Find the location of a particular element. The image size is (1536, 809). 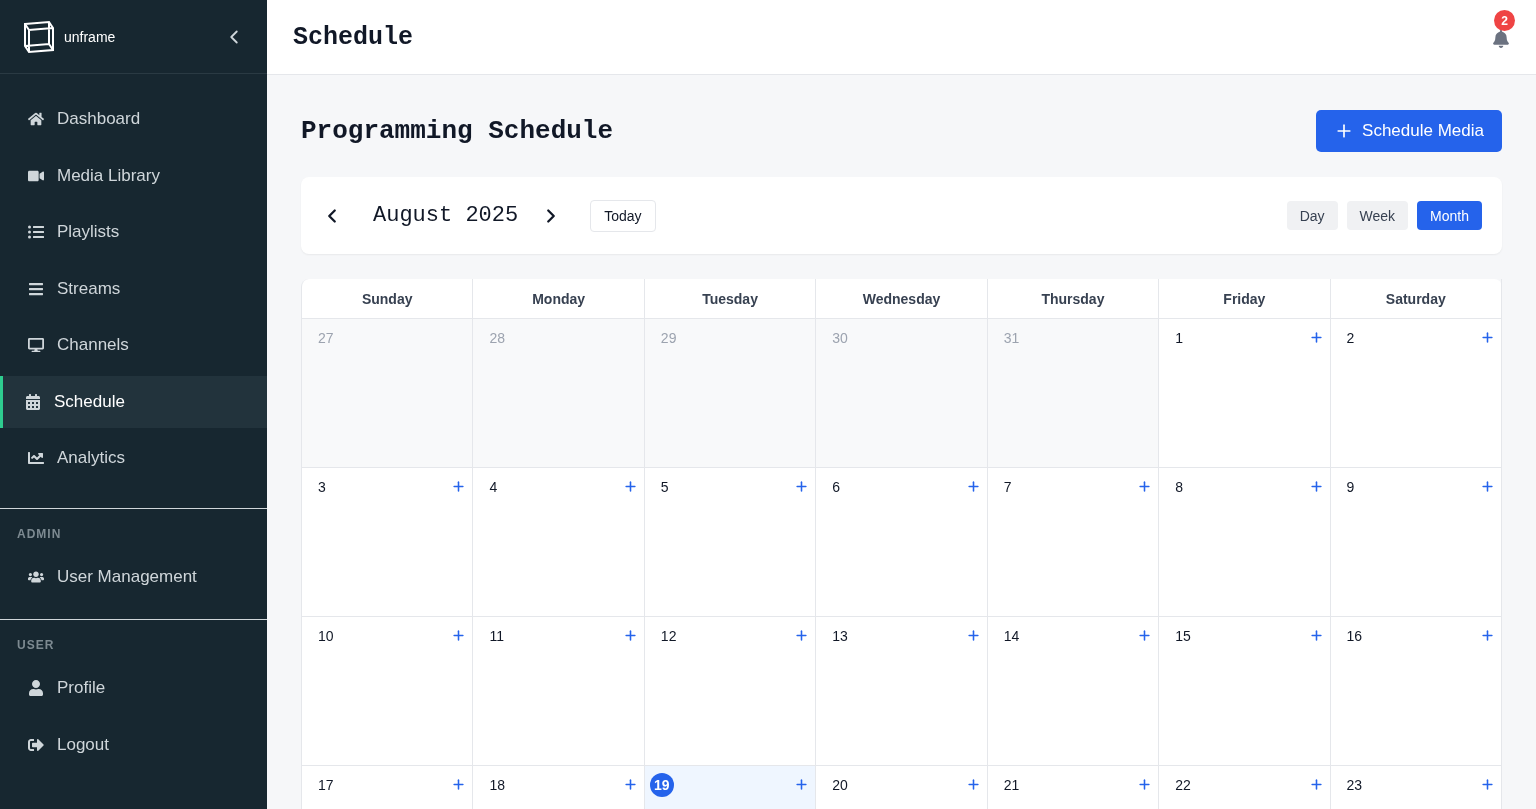

bell-icon is located at coordinates (1501, 39).